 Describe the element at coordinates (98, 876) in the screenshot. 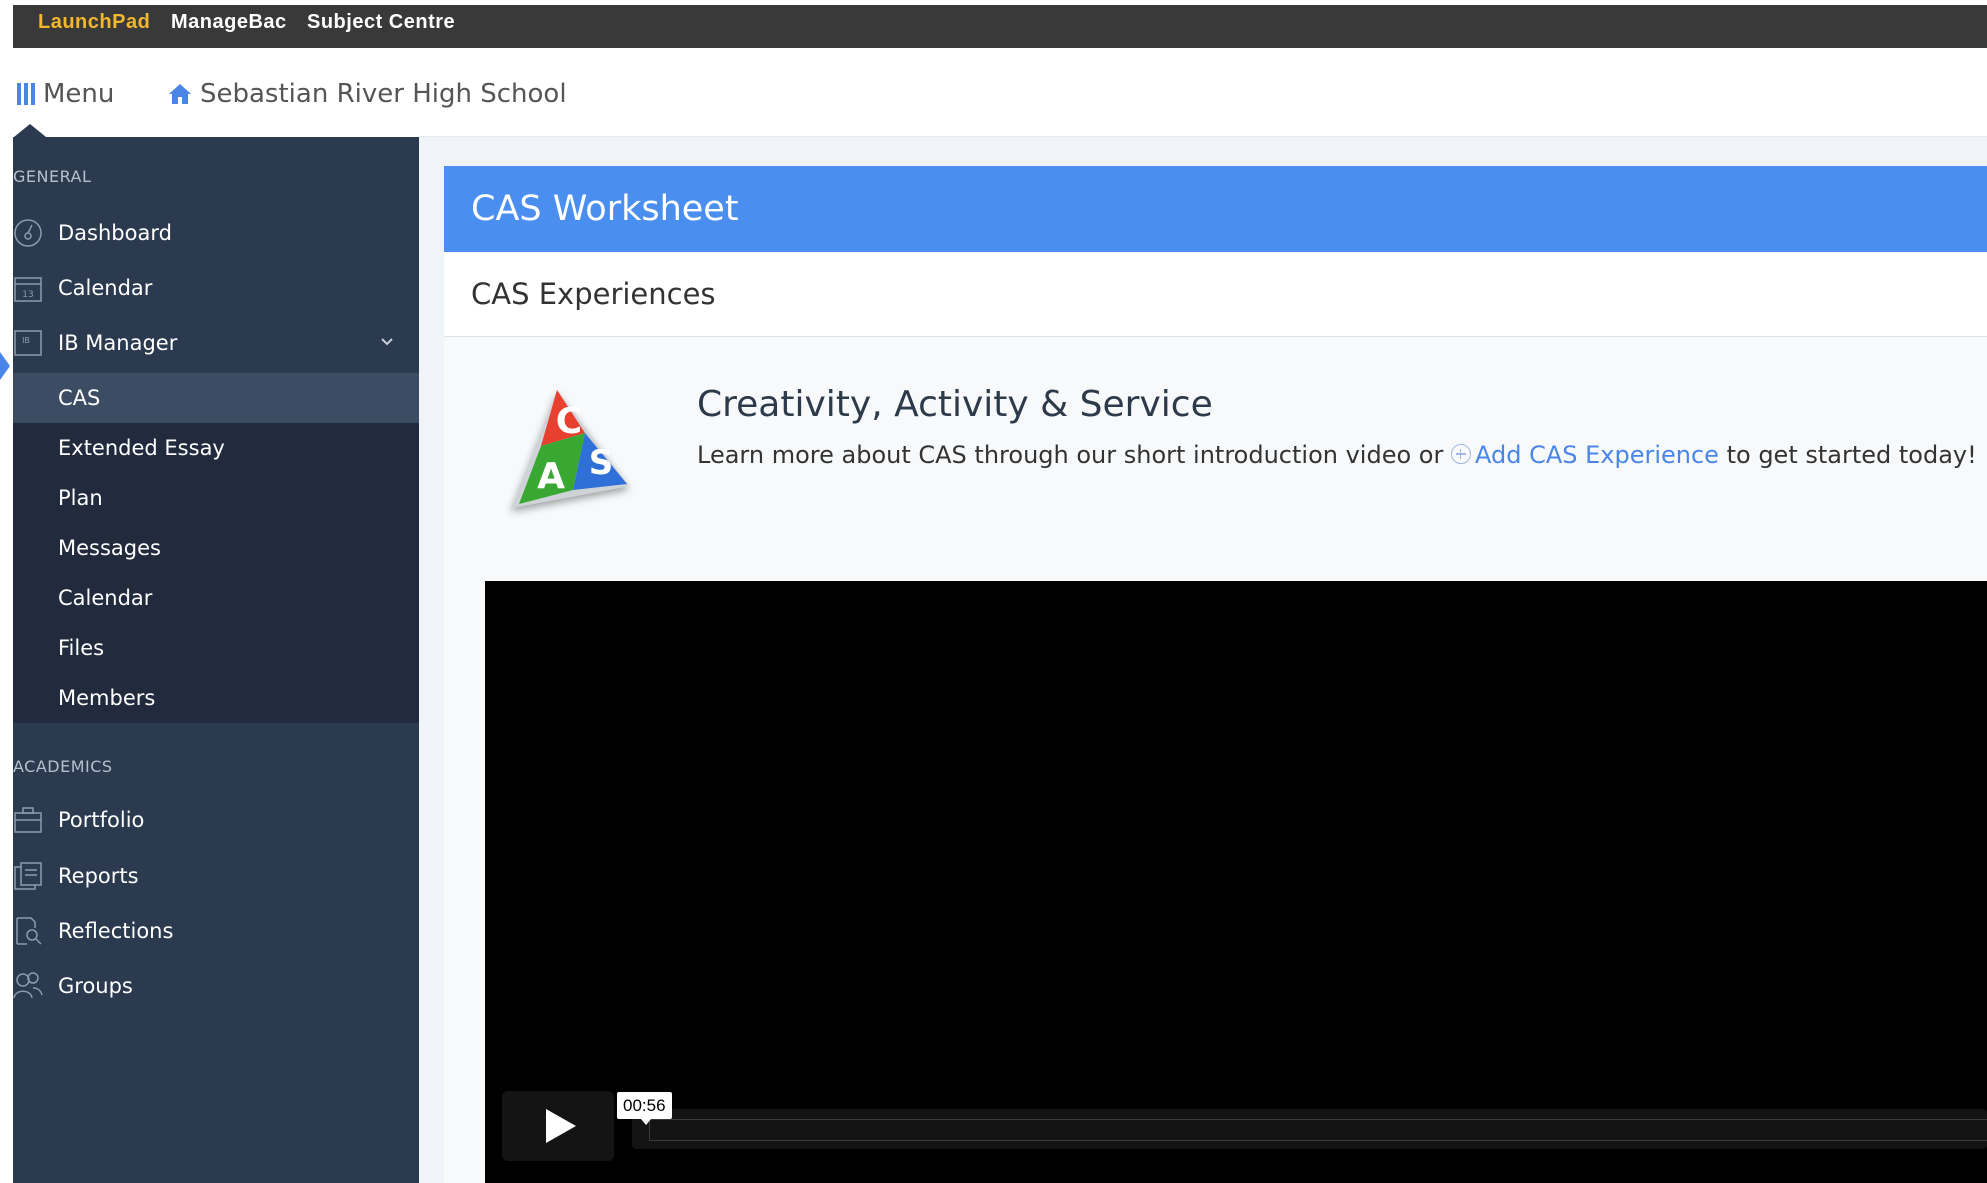

I see `sidebar-item-label: Reports` at that location.